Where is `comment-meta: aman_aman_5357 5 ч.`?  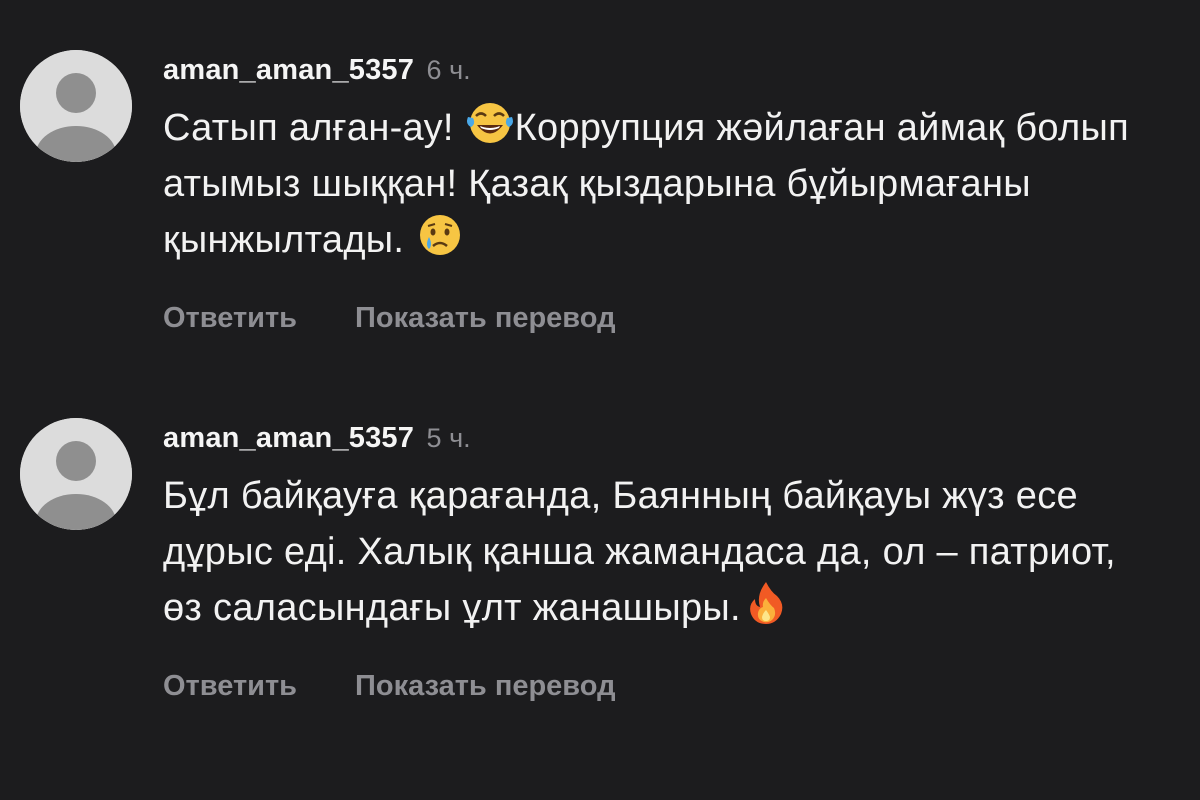 comment-meta: aman_aman_5357 5 ч. is located at coordinates (673, 438).